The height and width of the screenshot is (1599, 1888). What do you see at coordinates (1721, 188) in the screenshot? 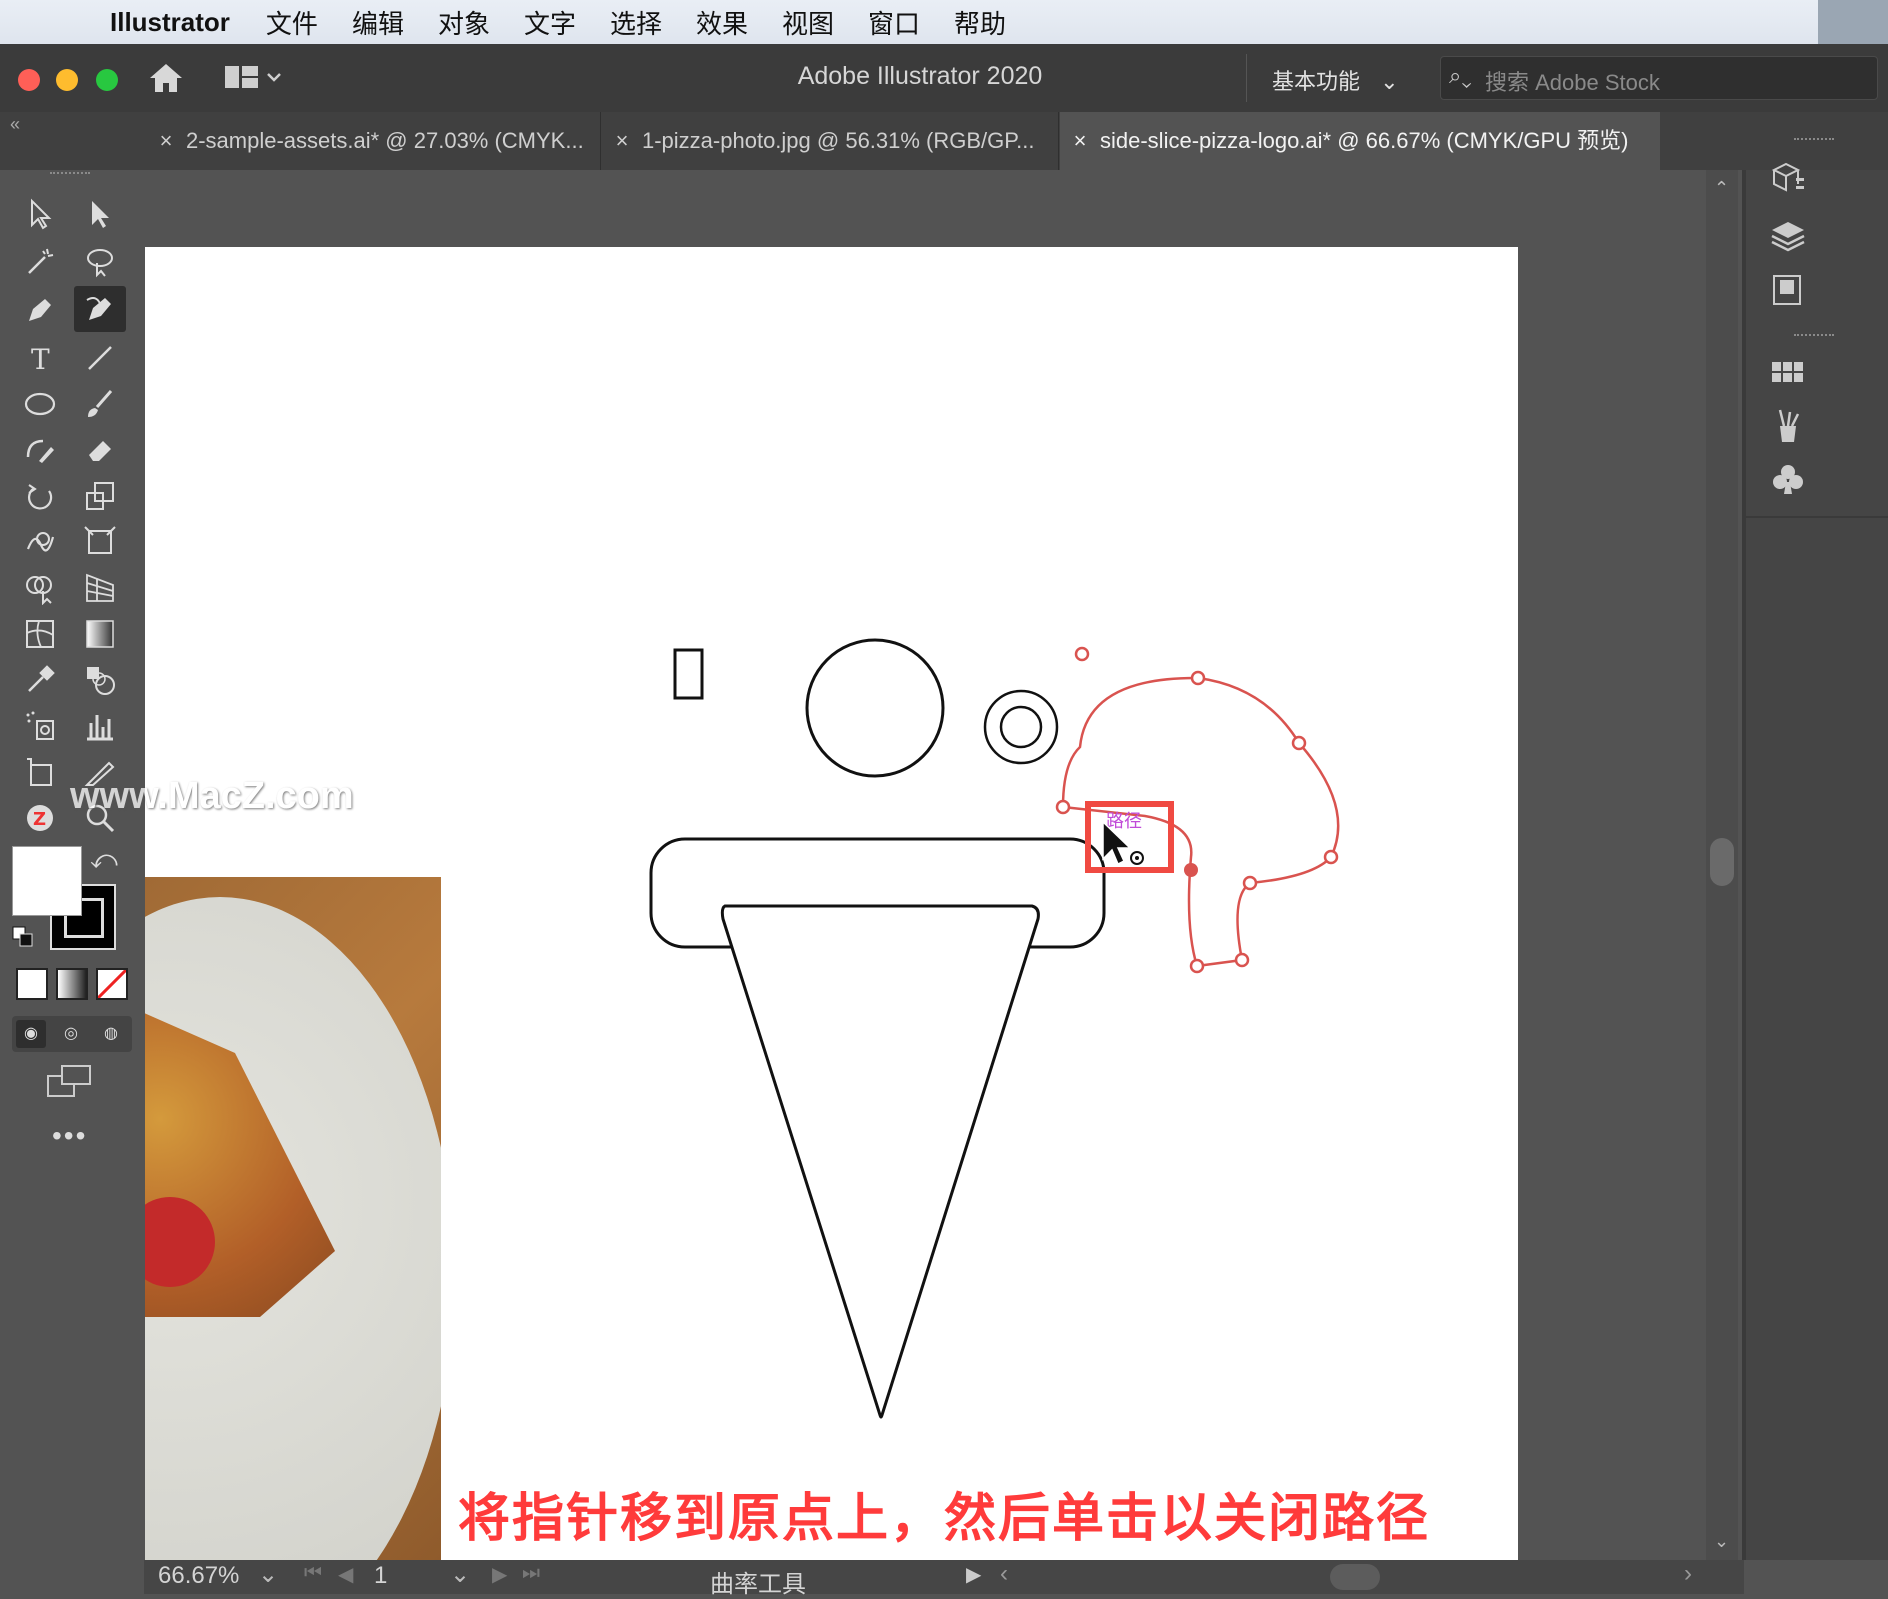
I see `scroll-up-icon: ⌃` at bounding box center [1721, 188].